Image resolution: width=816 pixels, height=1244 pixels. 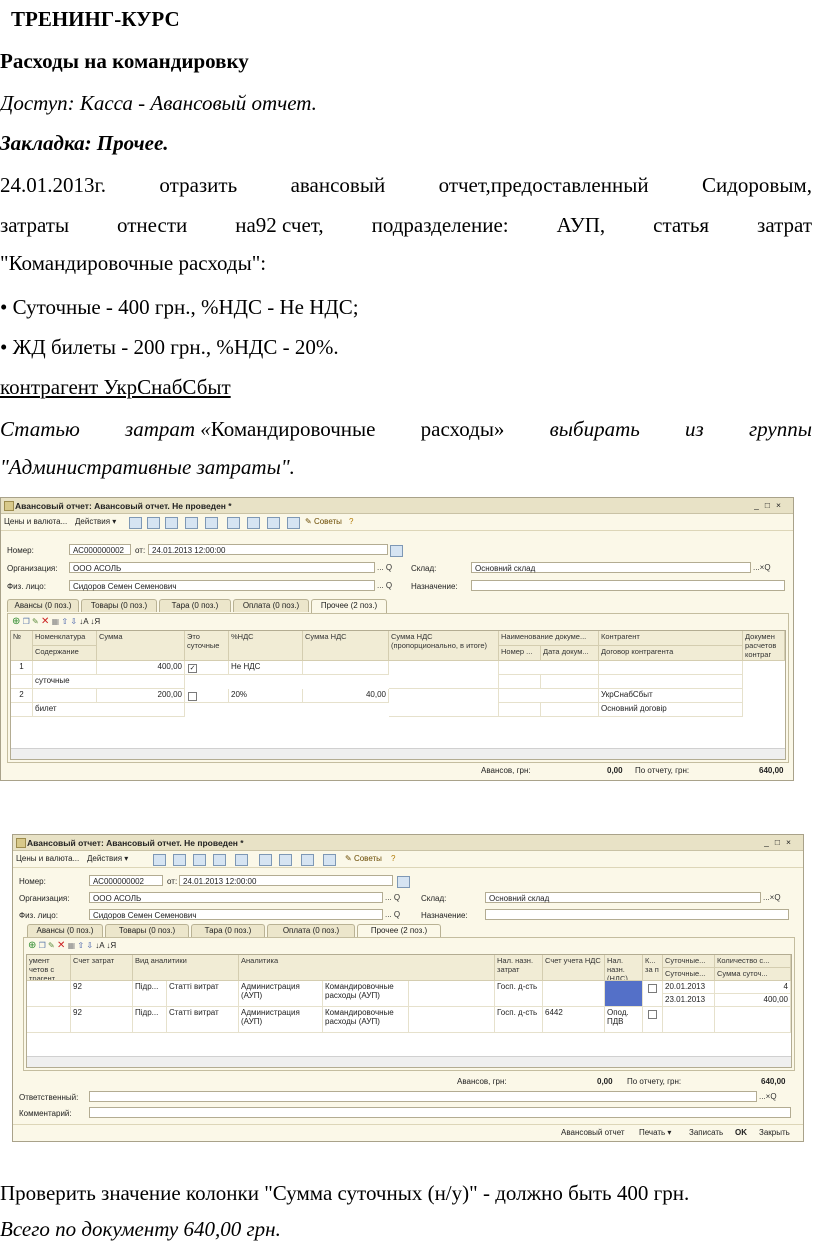 I want to click on g2-row1-analytics2: Командировочные расходы (АУП), so click(x=366, y=994).